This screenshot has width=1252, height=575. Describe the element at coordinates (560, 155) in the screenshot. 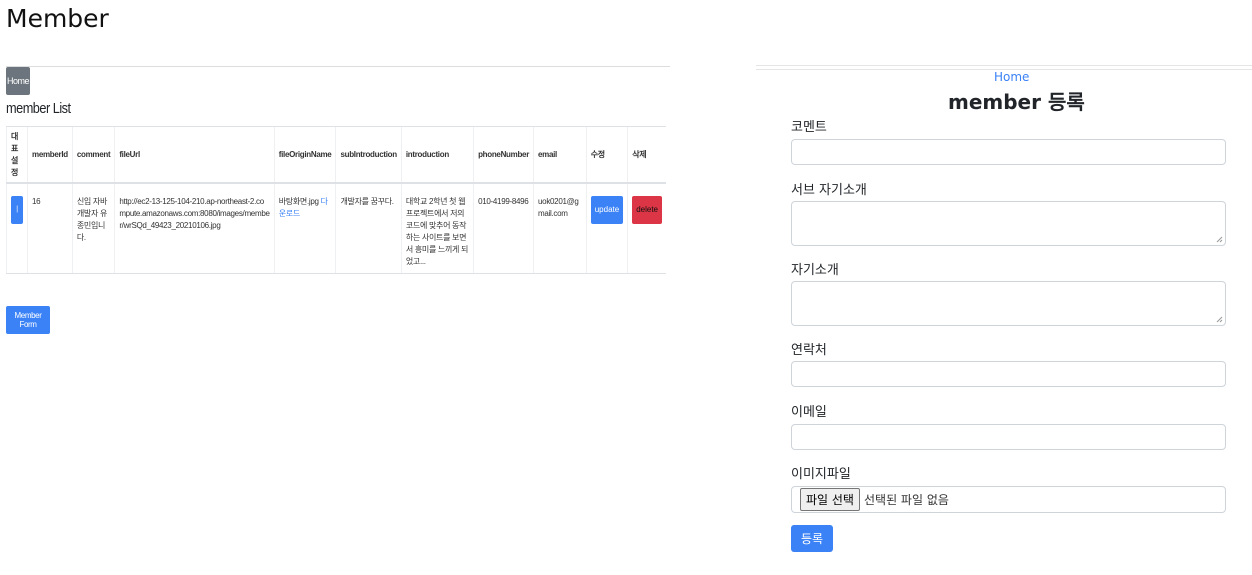

I see `header-email: email` at that location.